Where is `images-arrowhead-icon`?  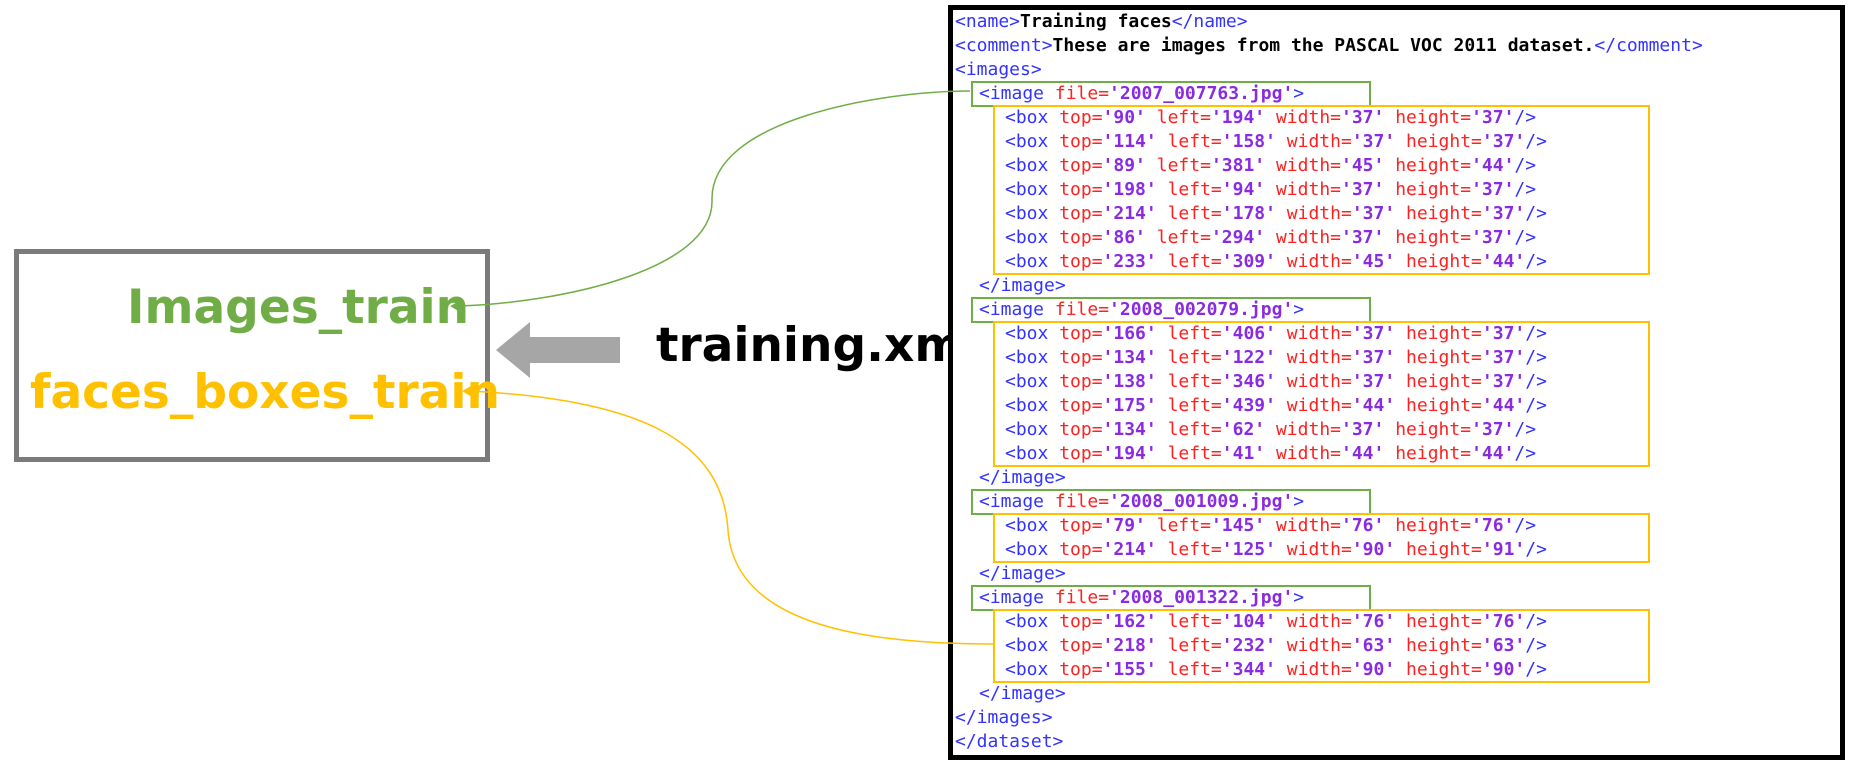
images-arrowhead-icon is located at coordinates (456, 306).